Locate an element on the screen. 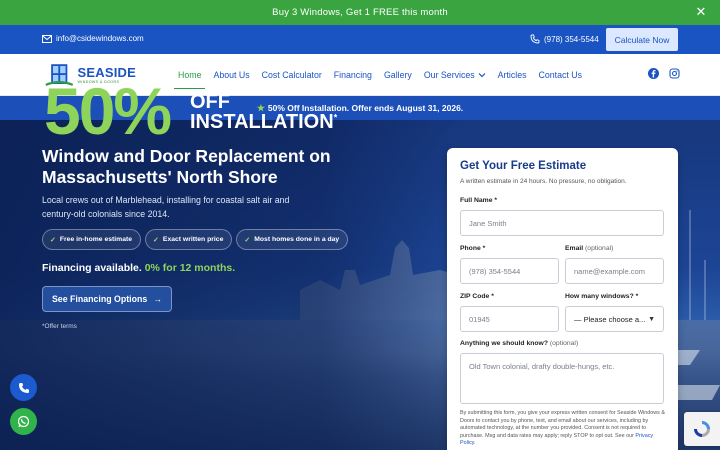 This screenshot has width=720, height=450. promo-banner: Buy 3 Windows, Get 1 FREE this month ✕ is located at coordinates (360, 12).